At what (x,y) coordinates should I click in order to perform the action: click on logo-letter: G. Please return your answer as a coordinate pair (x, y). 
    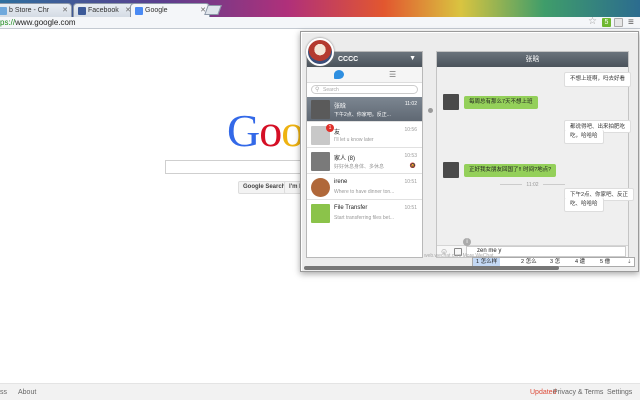
    Looking at the image, I should click on (243, 130).